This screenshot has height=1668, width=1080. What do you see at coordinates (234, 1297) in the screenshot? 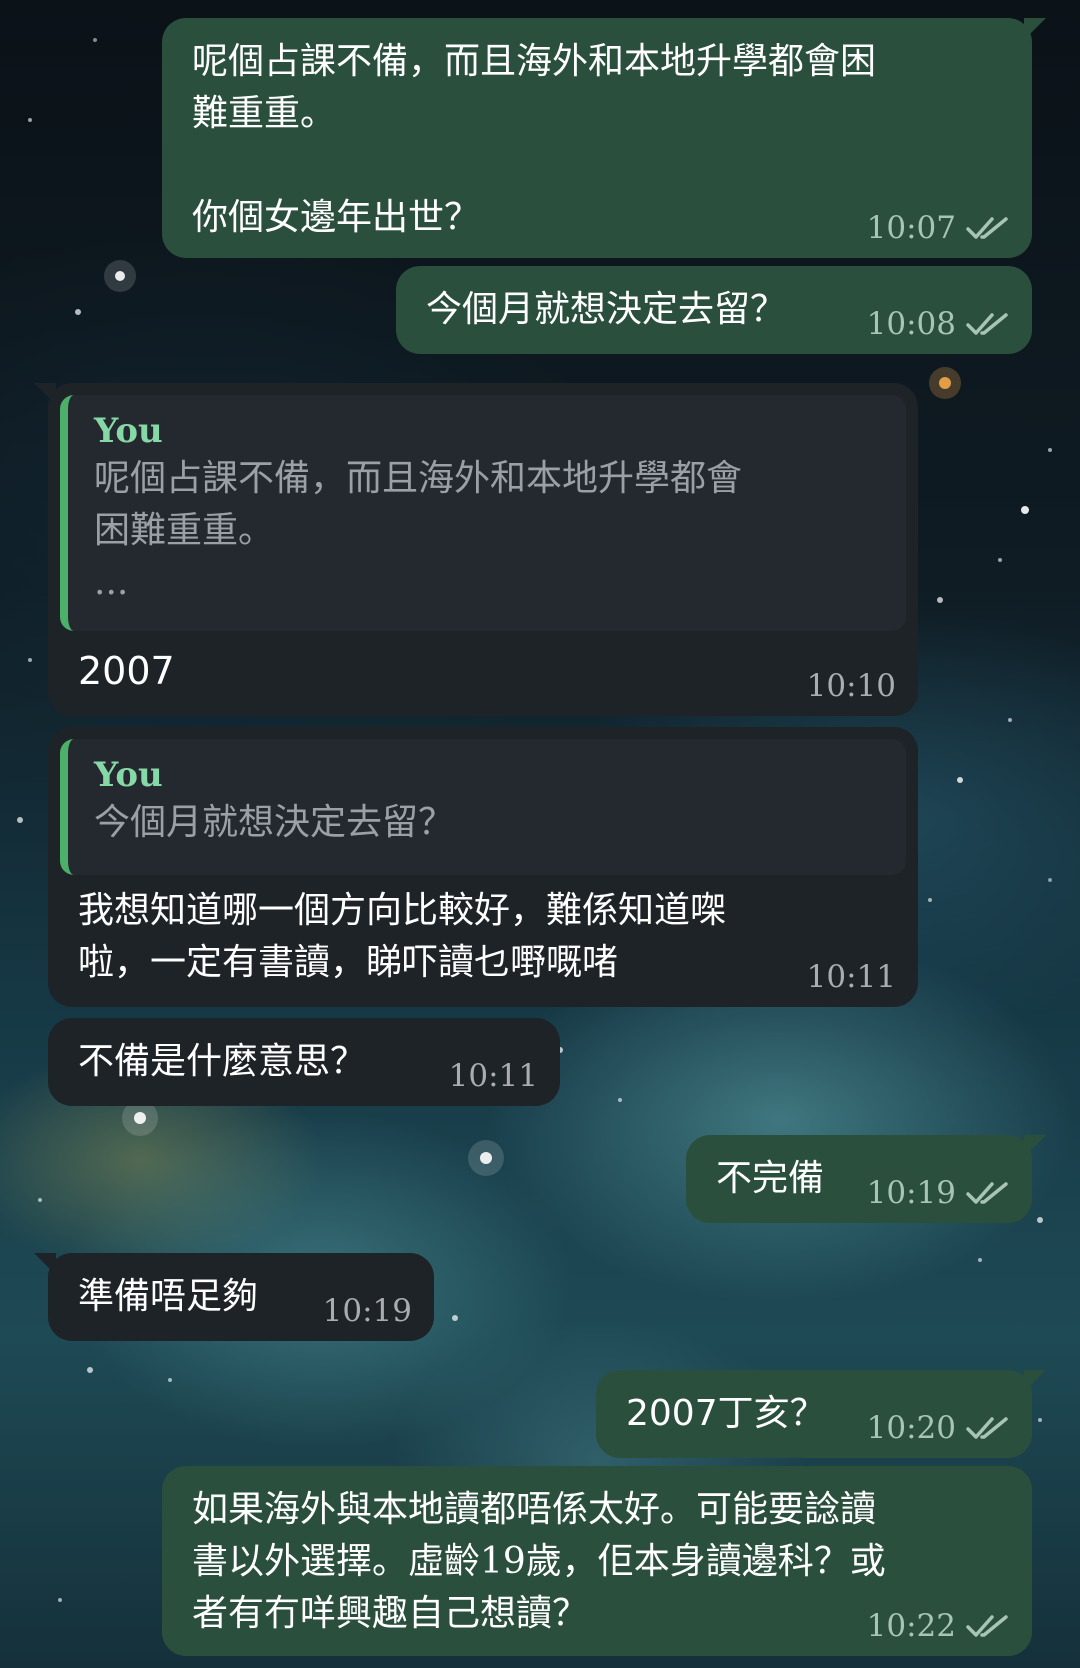
I see `message-bubble-incoming: 準備唔足夠 10:19` at bounding box center [234, 1297].